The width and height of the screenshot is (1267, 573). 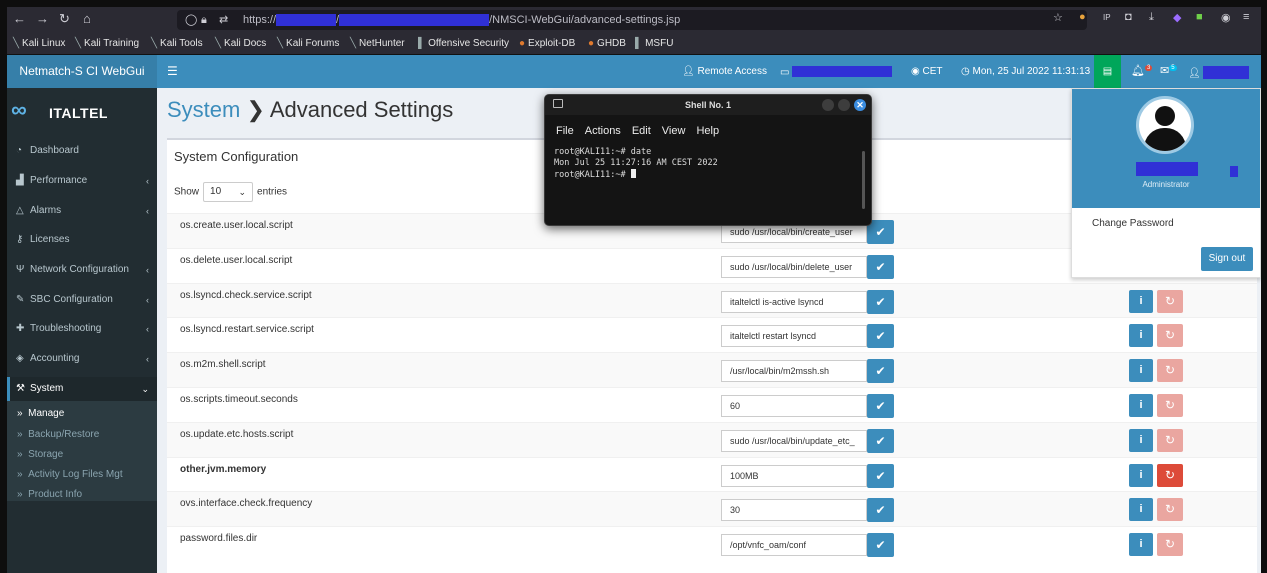 What do you see at coordinates (1168, 70) in the screenshot?
I see `messages-envelope-icon: ✉ 5` at bounding box center [1168, 70].